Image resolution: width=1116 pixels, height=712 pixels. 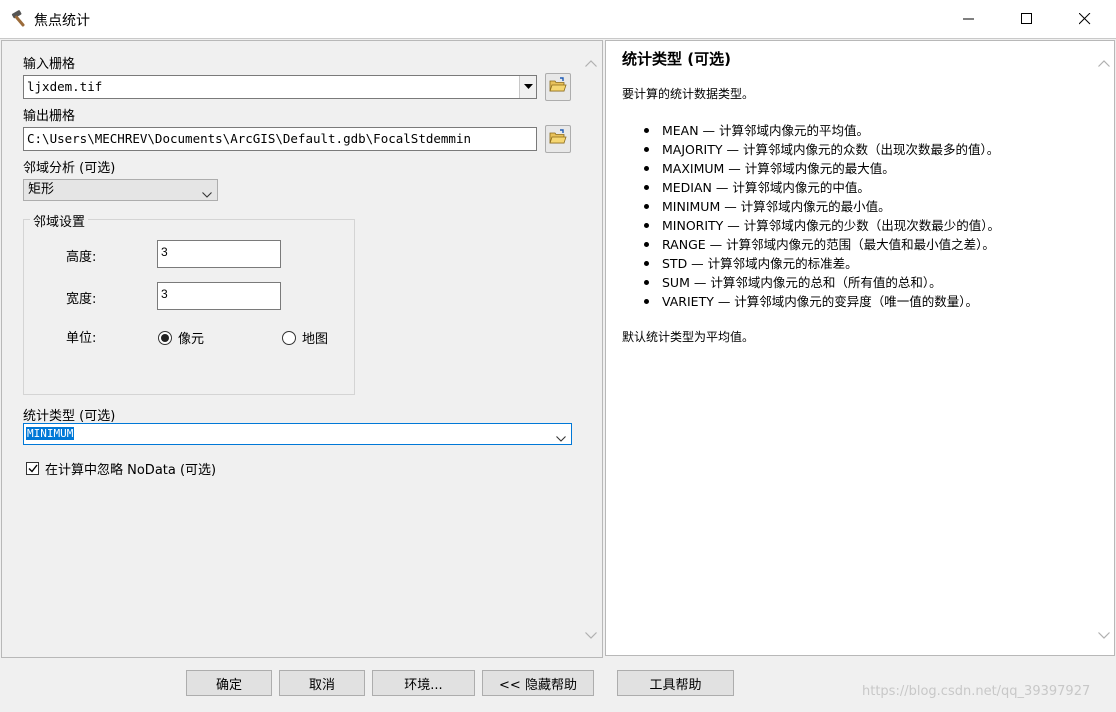 What do you see at coordinates (81, 338) in the screenshot?
I see `units-label: 单位:` at bounding box center [81, 338].